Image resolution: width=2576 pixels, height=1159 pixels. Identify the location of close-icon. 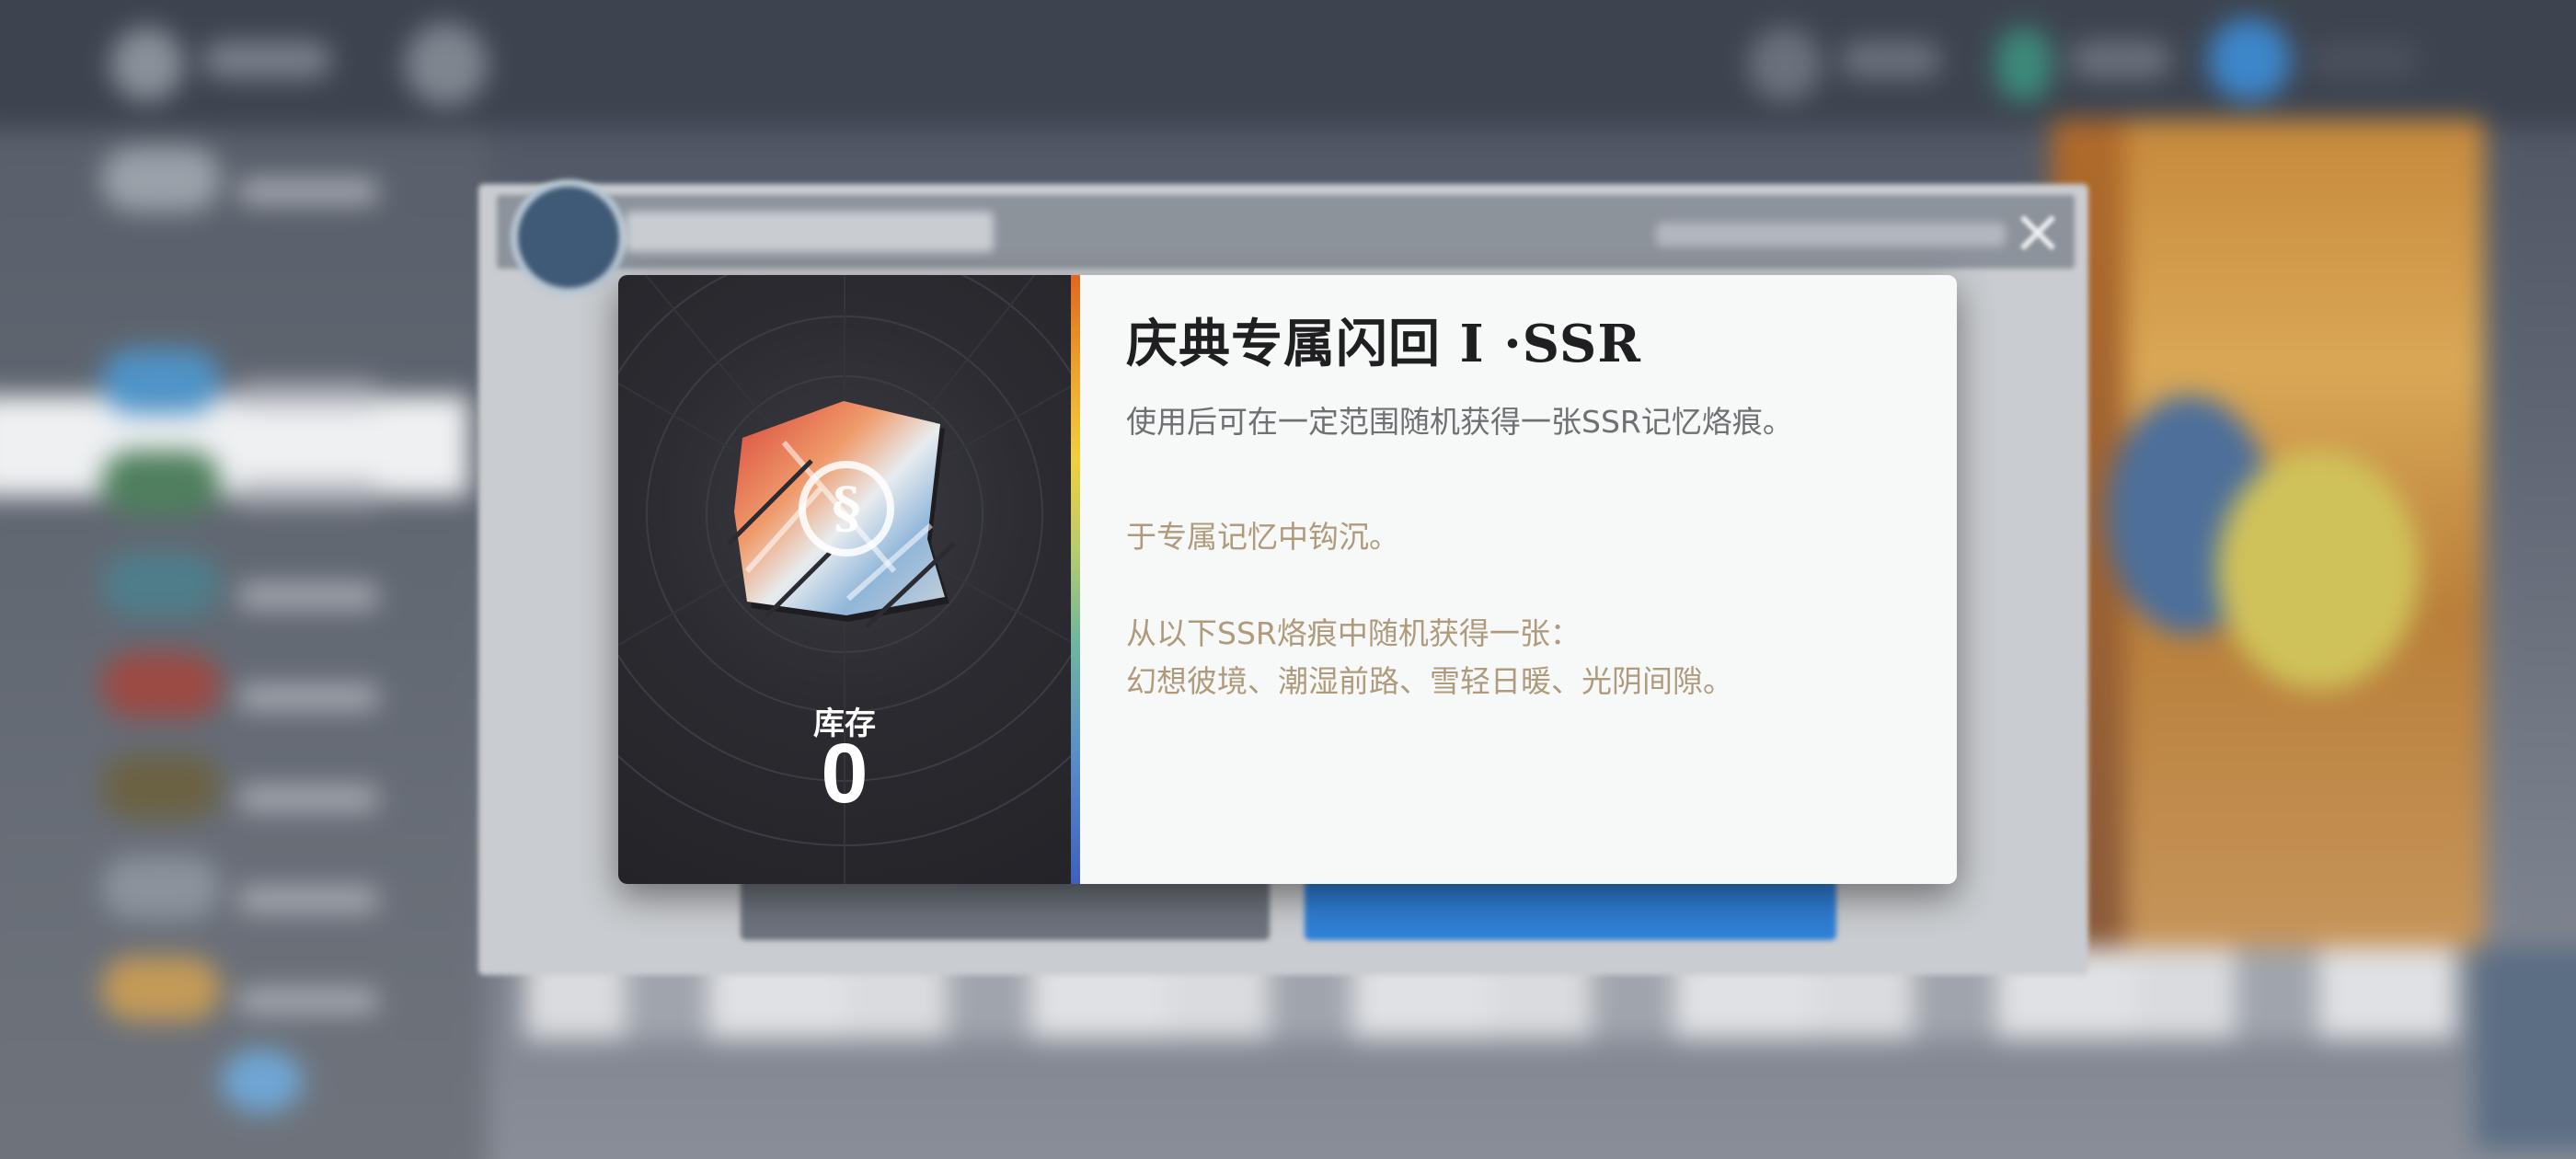
(2038, 233).